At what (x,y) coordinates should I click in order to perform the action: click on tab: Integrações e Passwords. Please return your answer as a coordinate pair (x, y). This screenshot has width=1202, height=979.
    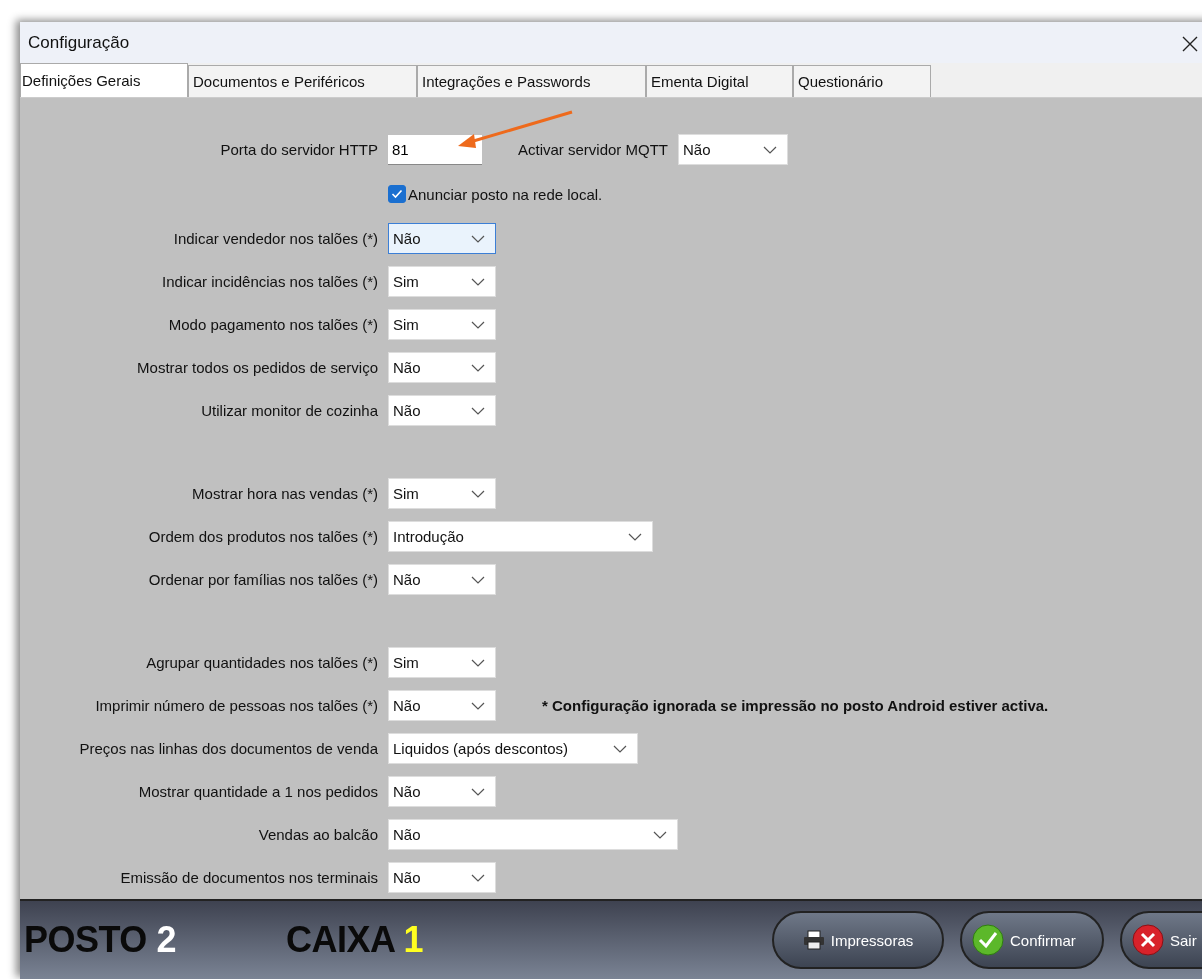
    Looking at the image, I should click on (531, 81).